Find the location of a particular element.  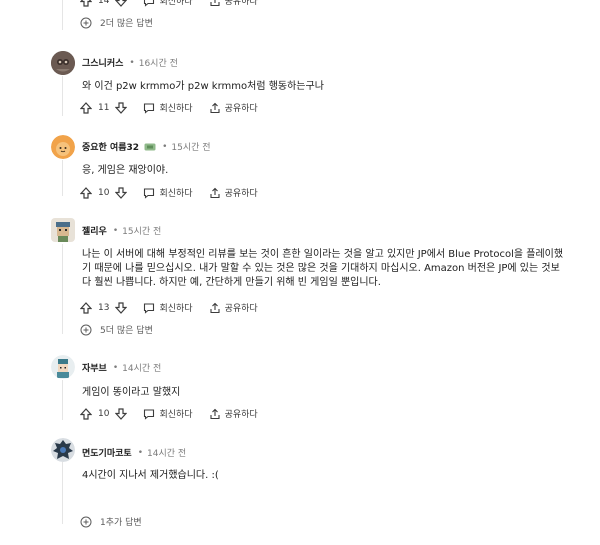

comment-text: 4시간이 지나서 제거했습니다. :( is located at coordinates (150, 475).